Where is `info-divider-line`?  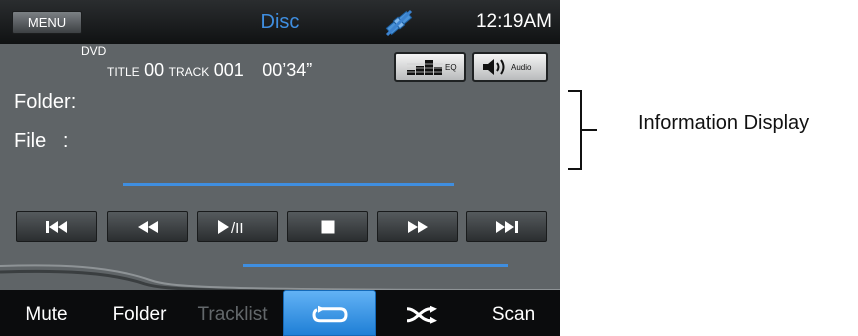 info-divider-line is located at coordinates (288, 184).